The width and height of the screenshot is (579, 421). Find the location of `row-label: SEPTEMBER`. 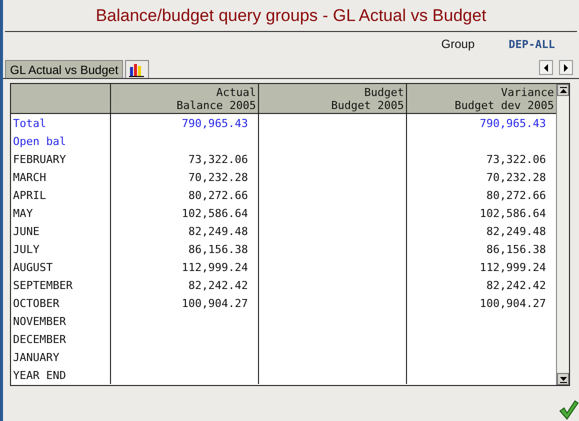

row-label: SEPTEMBER is located at coordinates (43, 285).